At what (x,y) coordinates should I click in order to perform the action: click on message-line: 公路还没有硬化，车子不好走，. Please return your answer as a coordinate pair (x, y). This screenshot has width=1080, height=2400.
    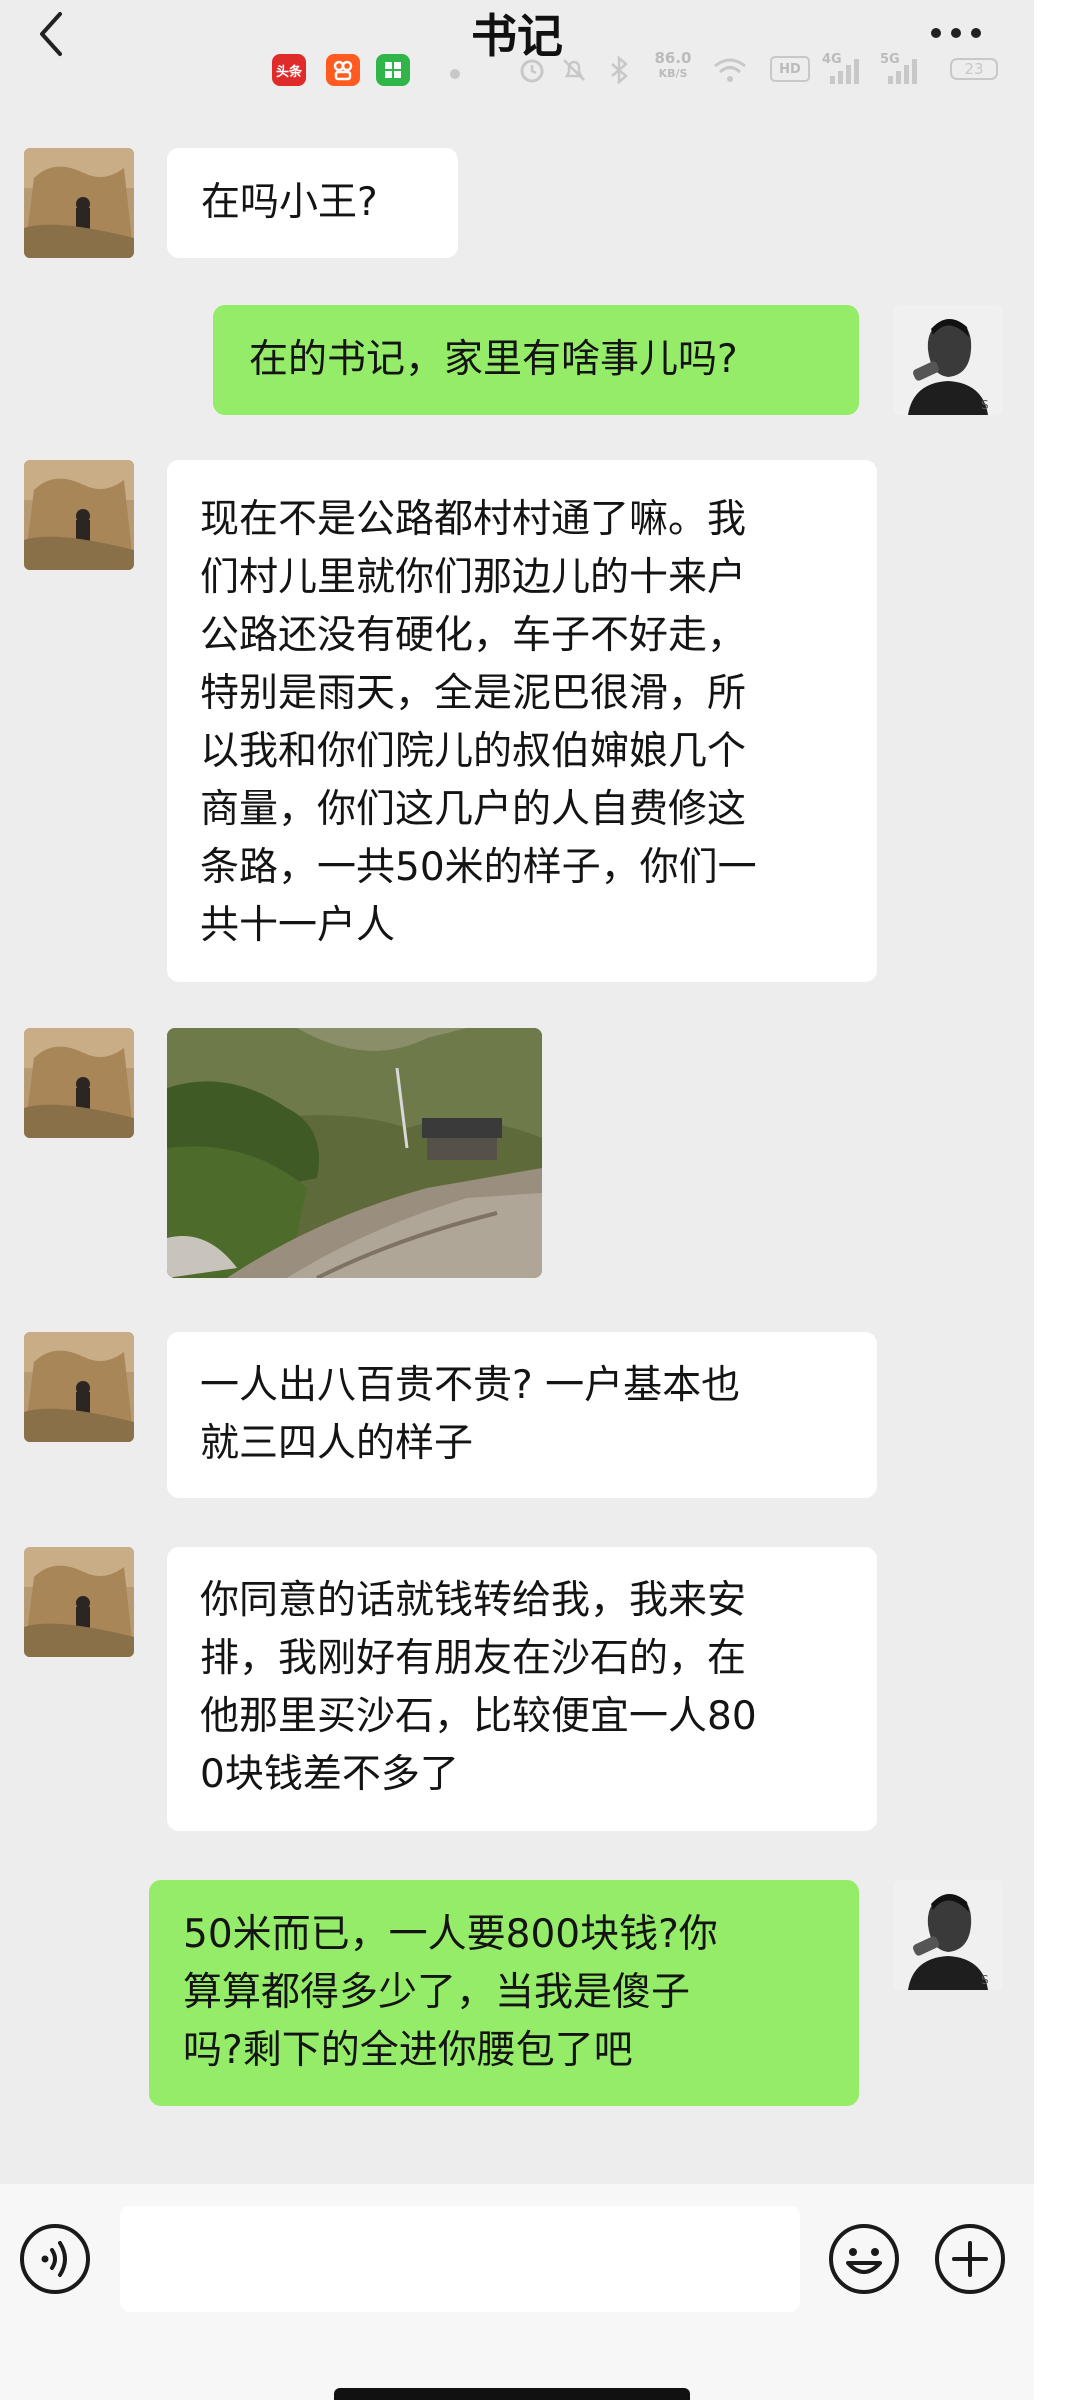
    Looking at the image, I should click on (473, 635).